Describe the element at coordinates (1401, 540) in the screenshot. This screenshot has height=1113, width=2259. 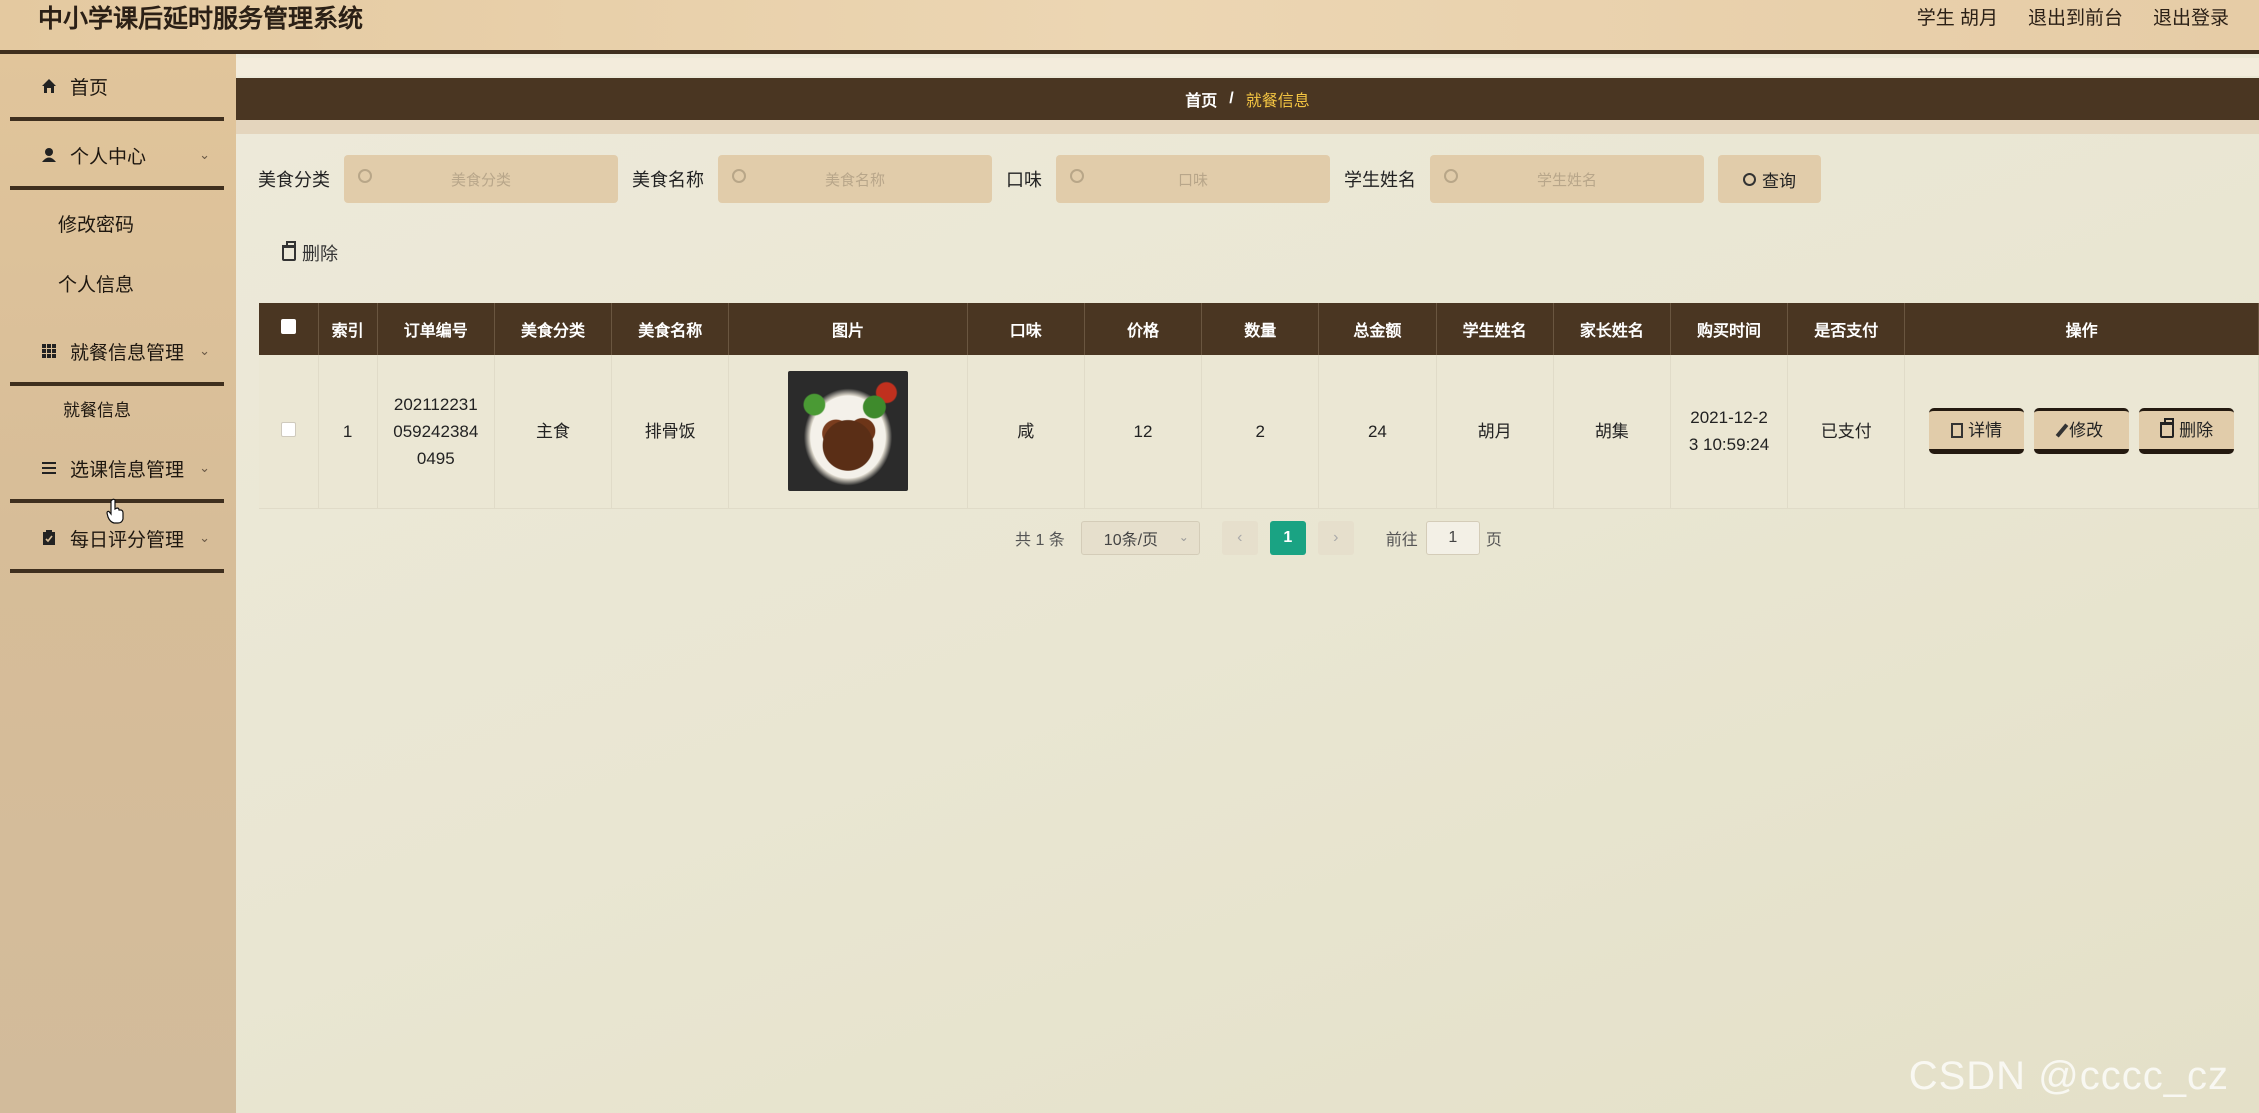
I see `goto-label: 前往` at that location.